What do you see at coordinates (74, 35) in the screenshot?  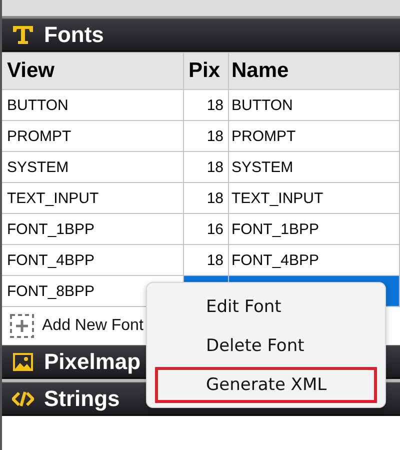 I see `panel-title: Fonts` at bounding box center [74, 35].